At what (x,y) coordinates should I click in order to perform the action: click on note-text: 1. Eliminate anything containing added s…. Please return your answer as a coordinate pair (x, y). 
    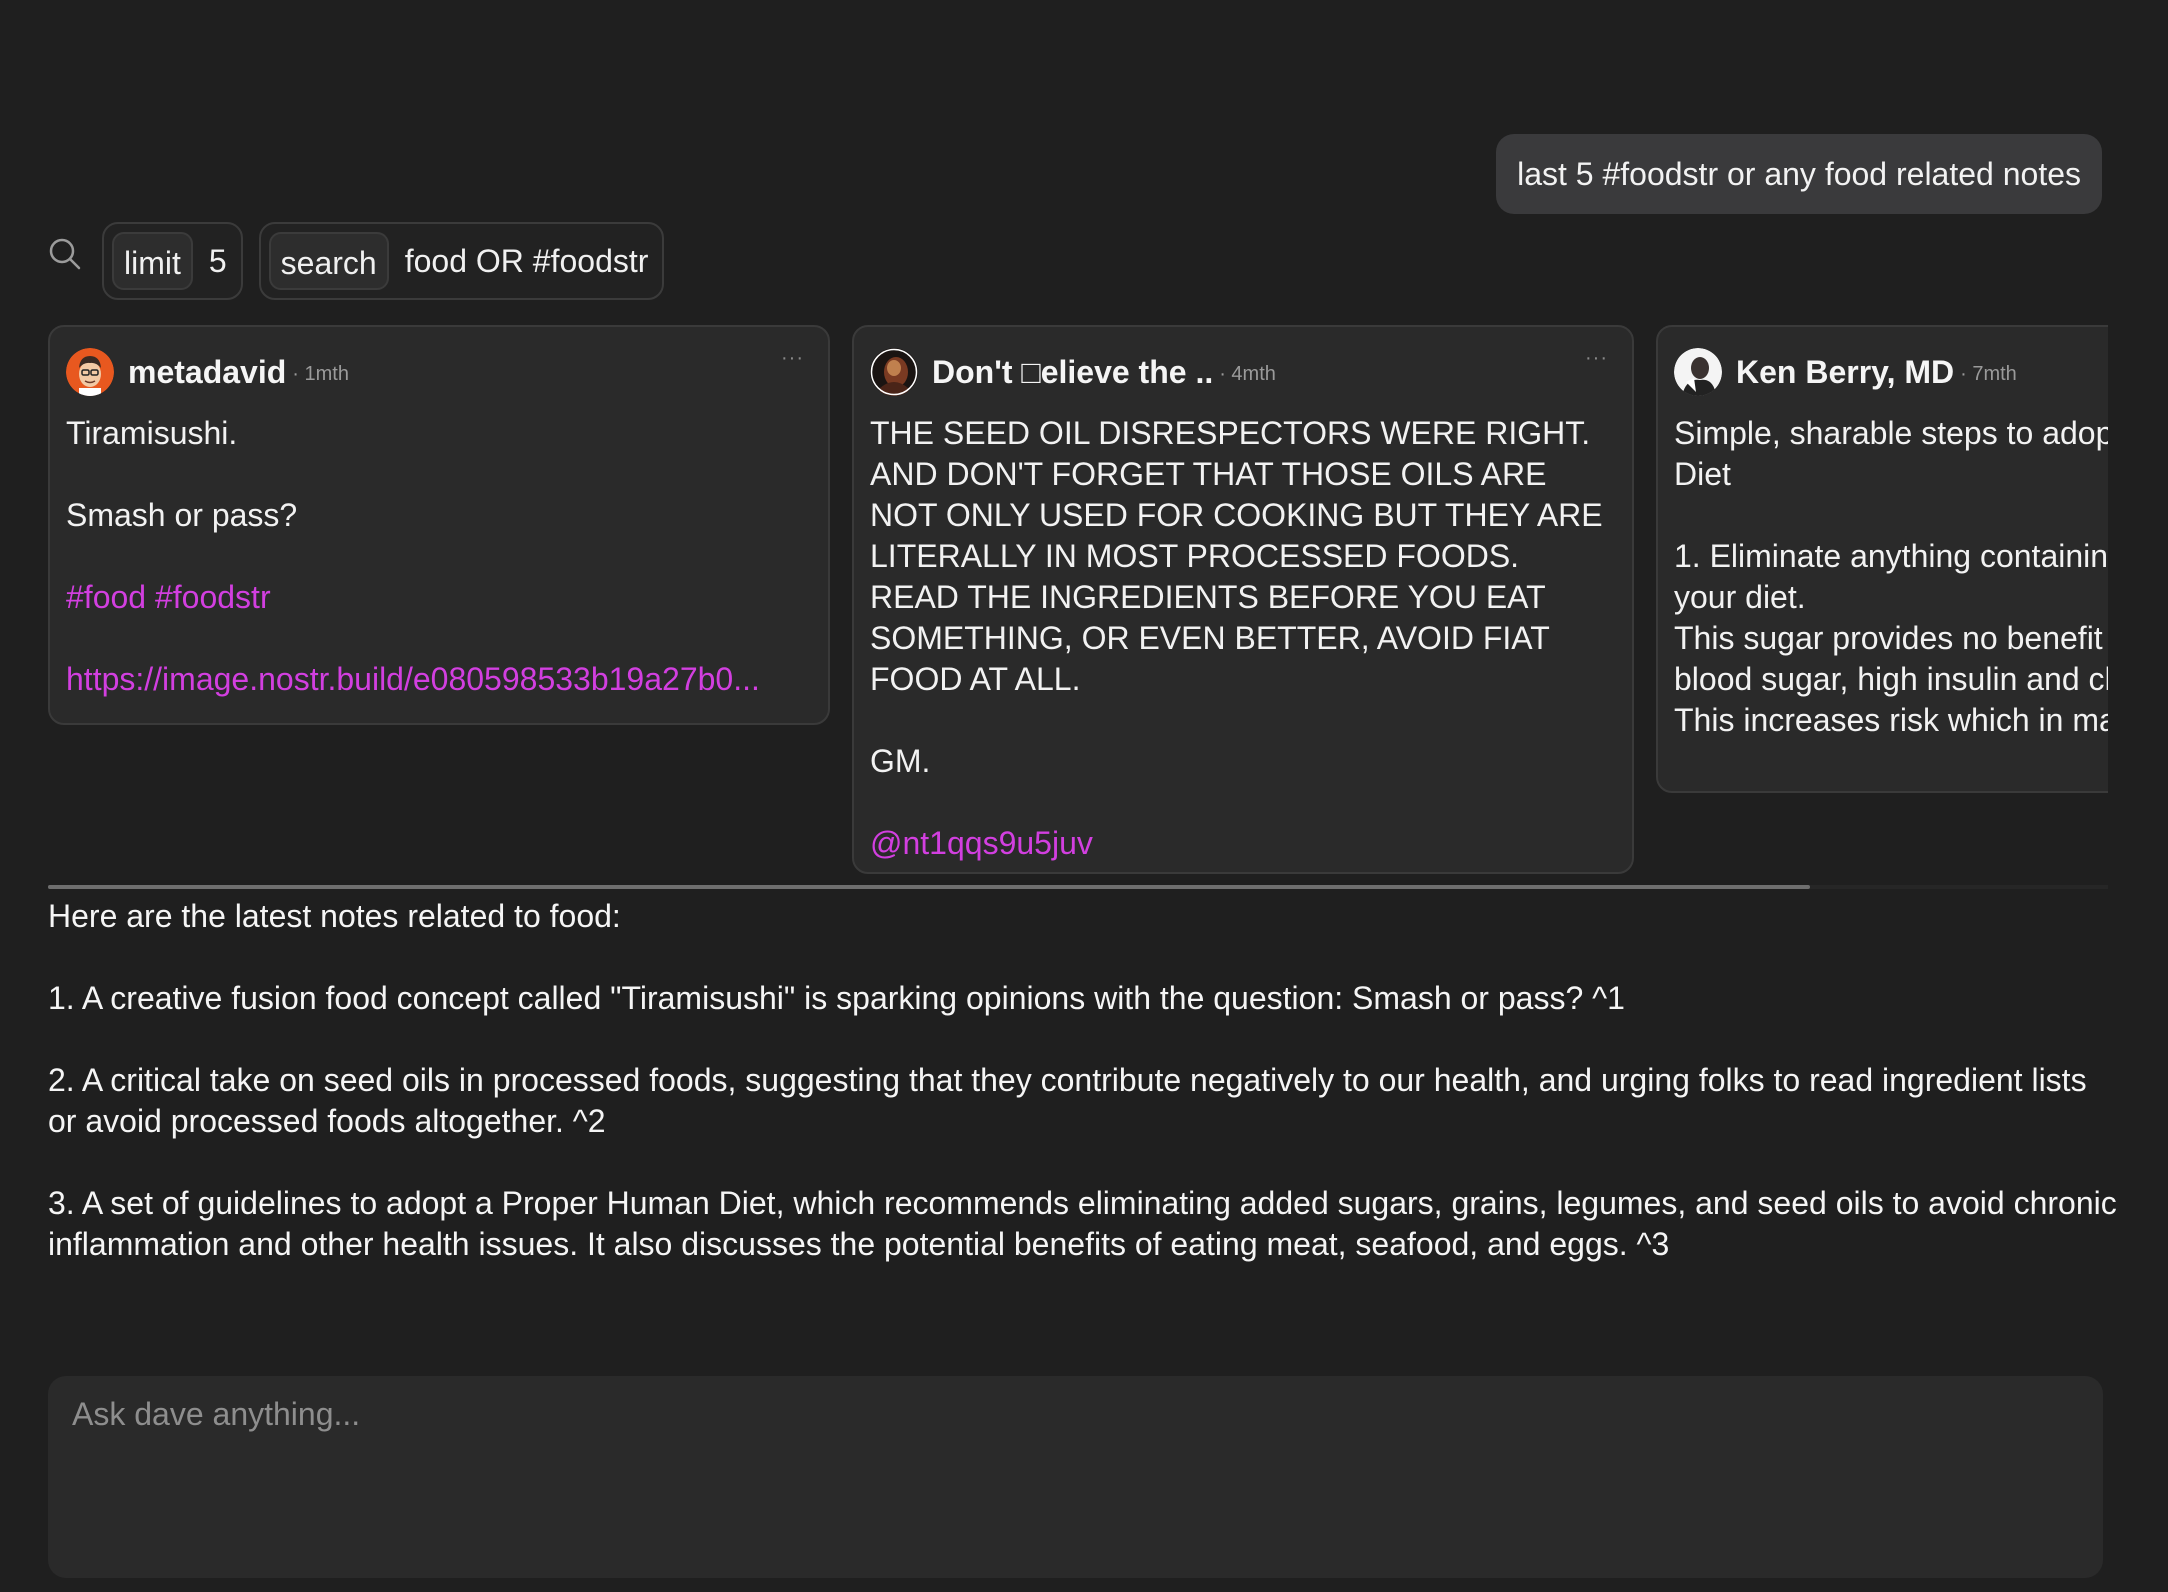
    Looking at the image, I should click on (1891, 638).